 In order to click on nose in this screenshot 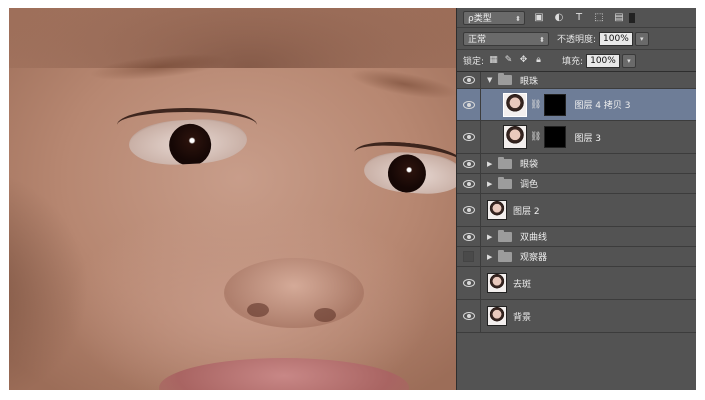, I will do `click(294, 293)`.